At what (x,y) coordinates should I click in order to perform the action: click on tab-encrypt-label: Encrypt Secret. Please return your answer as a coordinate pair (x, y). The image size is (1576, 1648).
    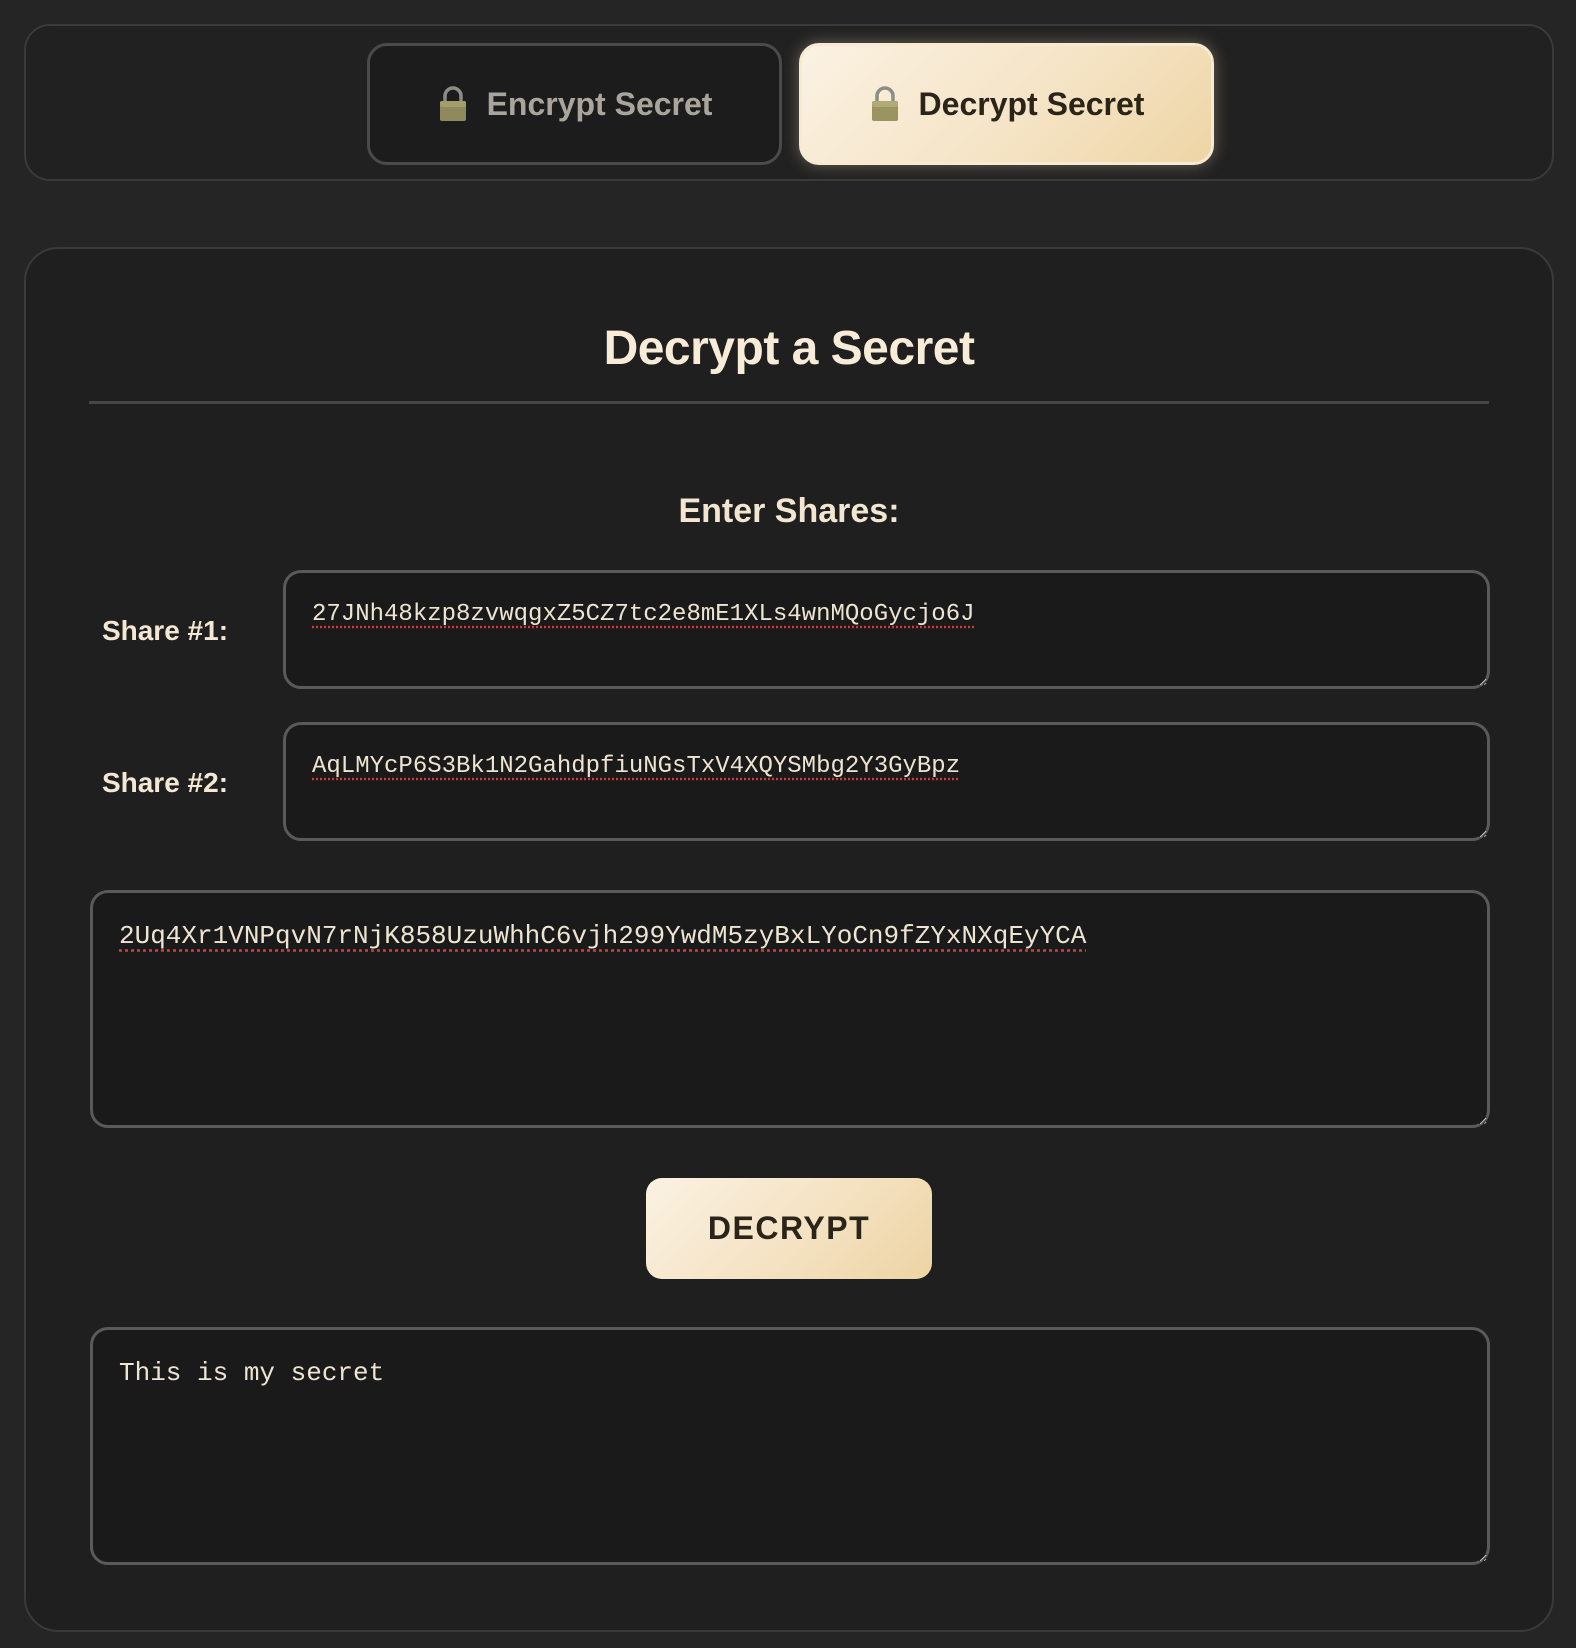
    Looking at the image, I should click on (599, 103).